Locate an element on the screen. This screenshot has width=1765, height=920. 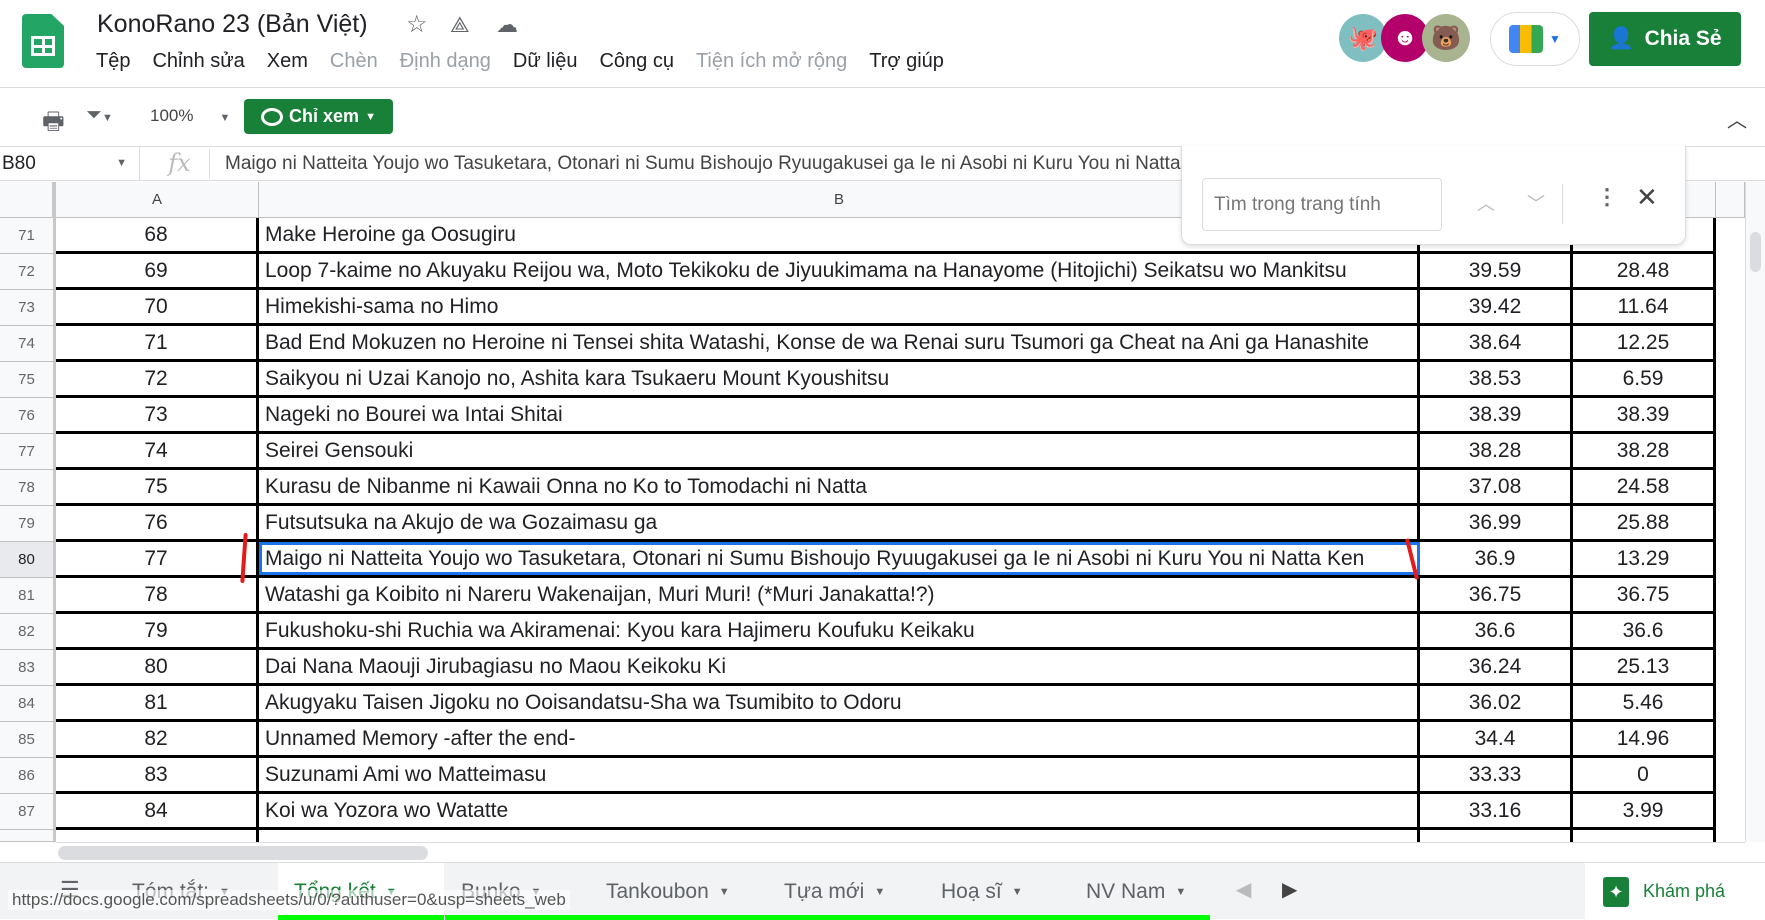
cell-a: 69 is located at coordinates (157, 270).